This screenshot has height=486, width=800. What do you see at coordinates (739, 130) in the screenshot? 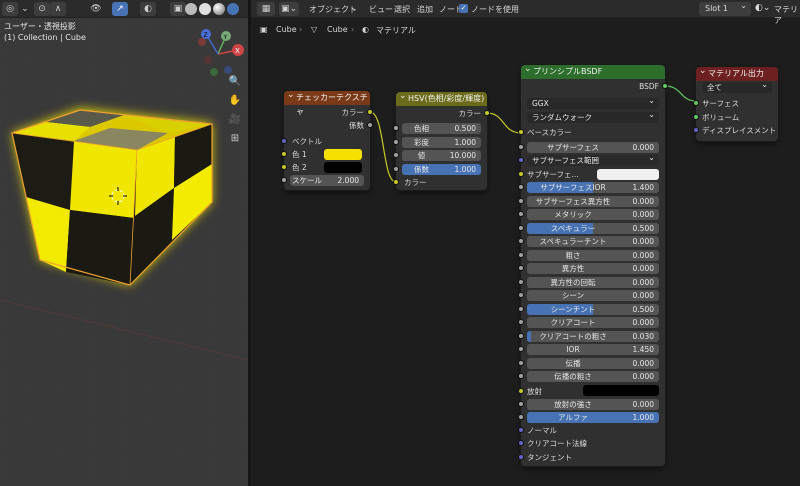
I see `output-displacement-label: ディスプレイスメント` at bounding box center [739, 130].